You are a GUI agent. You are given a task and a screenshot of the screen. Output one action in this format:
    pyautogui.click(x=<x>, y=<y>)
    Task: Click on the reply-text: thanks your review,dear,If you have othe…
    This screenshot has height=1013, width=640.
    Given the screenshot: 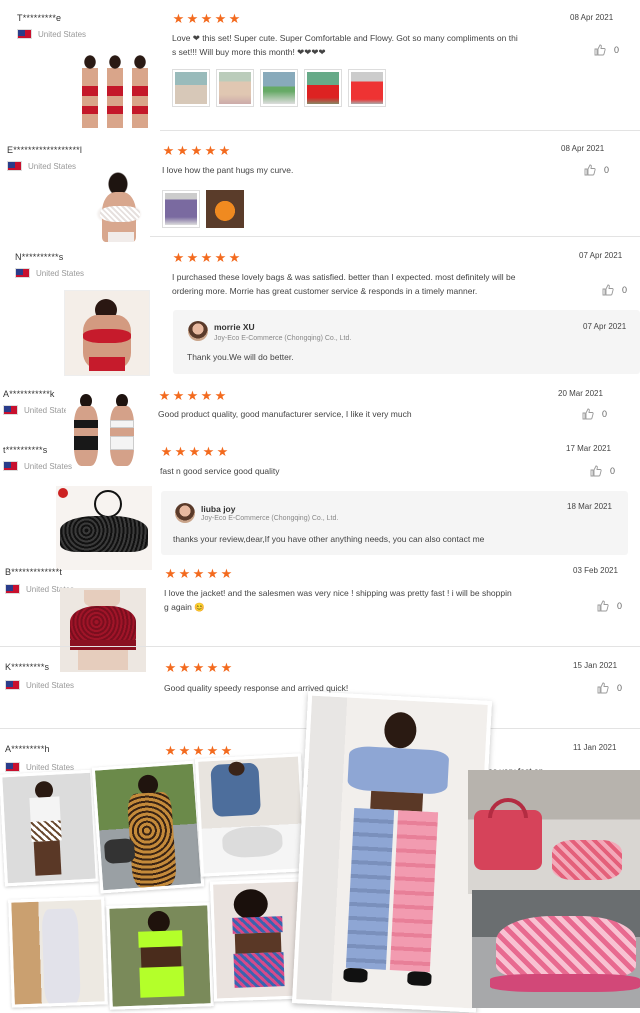 What is the action you would take?
    pyautogui.click(x=329, y=539)
    